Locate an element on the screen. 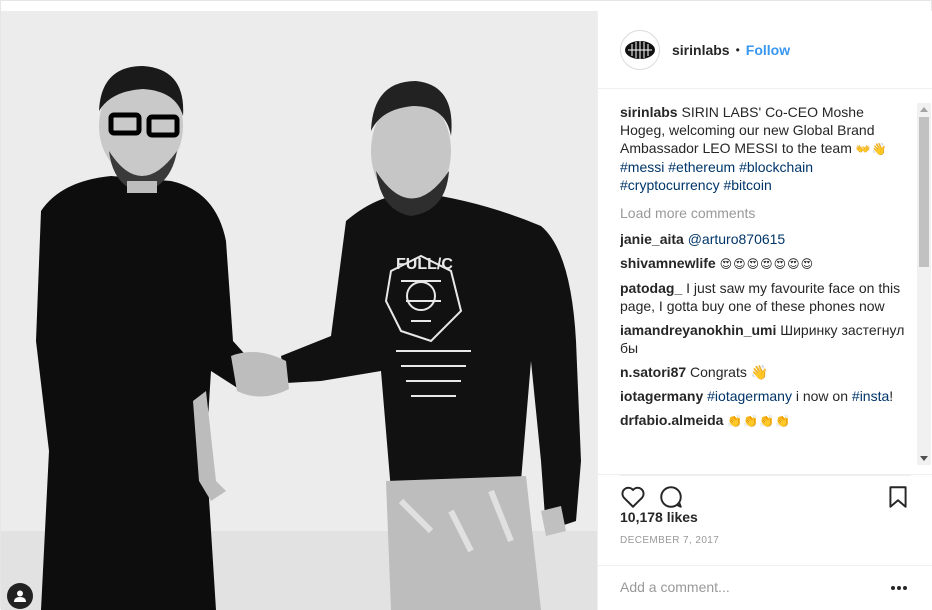  comment-username: n.satori87 is located at coordinates (653, 372).